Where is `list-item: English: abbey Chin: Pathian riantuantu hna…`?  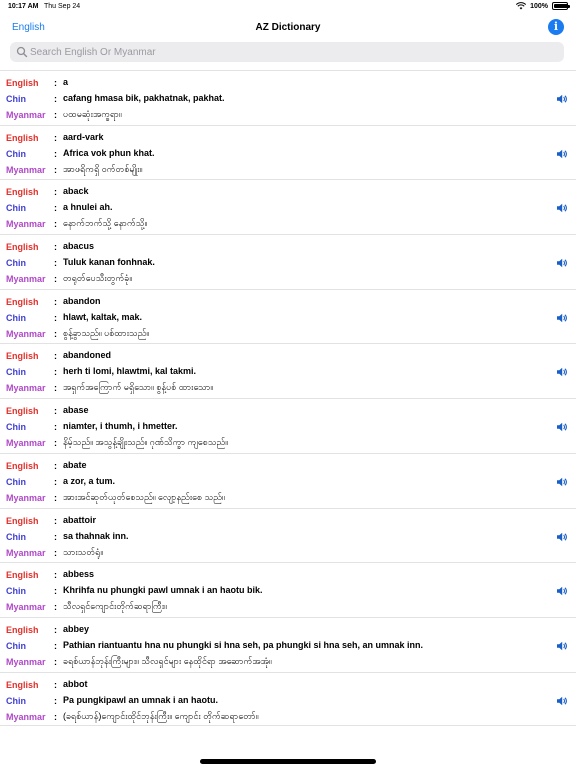
list-item: English: abbey Chin: Pathian riantuantu hna… is located at coordinates (288, 644).